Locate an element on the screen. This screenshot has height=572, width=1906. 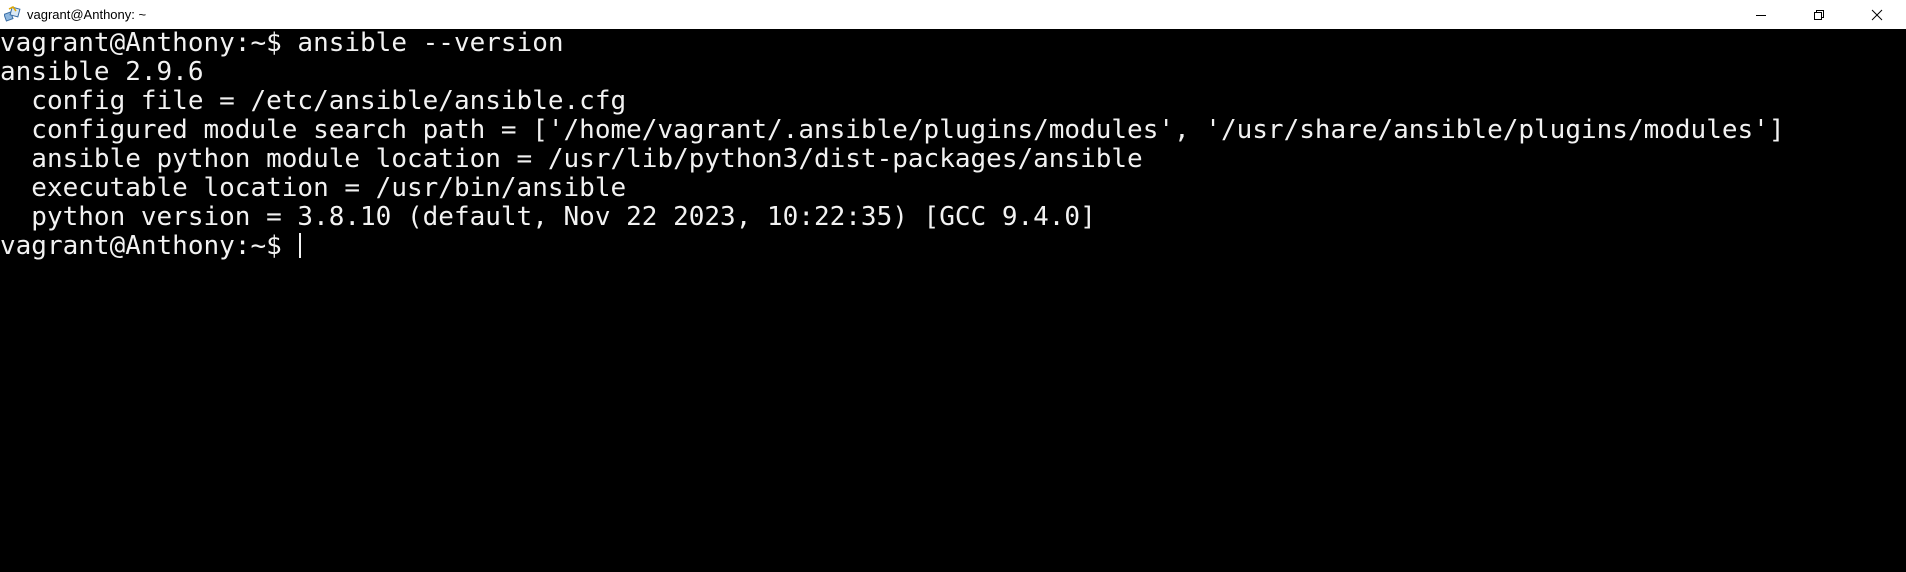
terminal-line-command: vagrant@Anthony:~$ ansible --version is located at coordinates (282, 43).